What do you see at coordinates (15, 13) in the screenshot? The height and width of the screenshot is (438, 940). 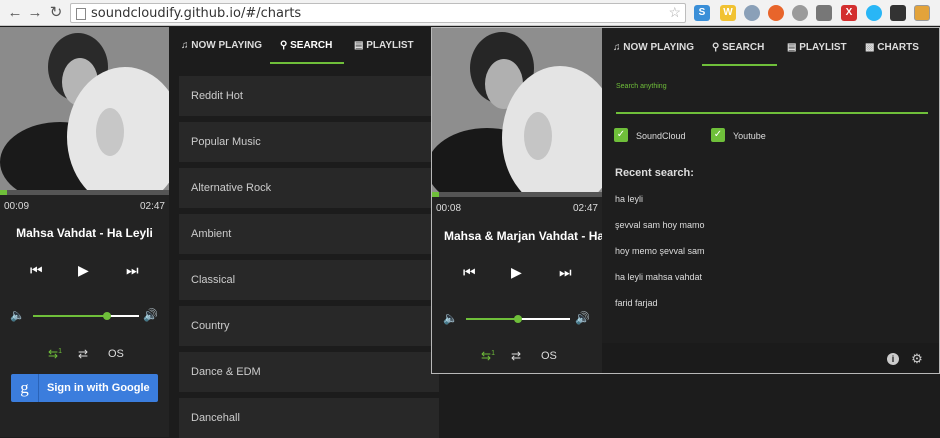 I see `arrow-left-icon: ←` at bounding box center [15, 13].